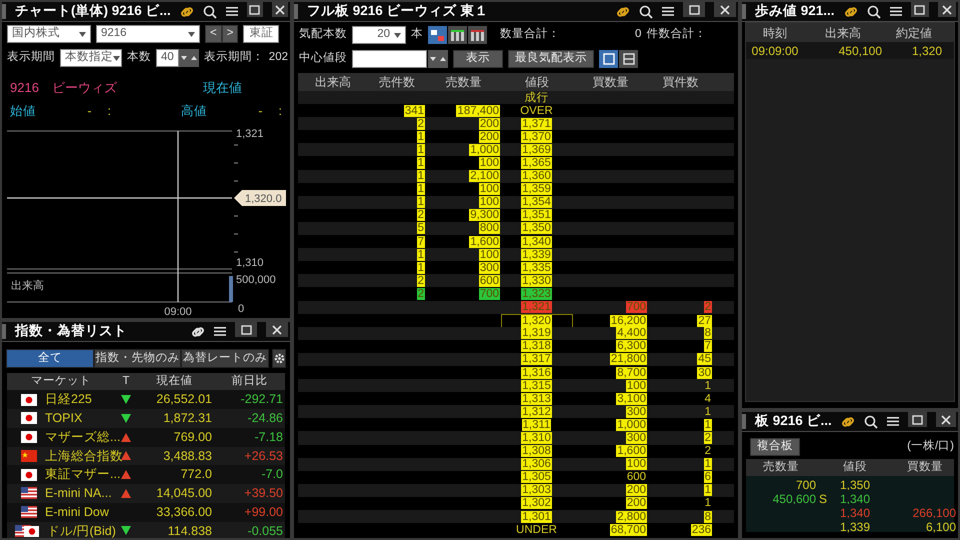 This screenshot has width=960, height=540. Describe the element at coordinates (704, 359) in the screenshot. I see `buy-count: 45` at that location.